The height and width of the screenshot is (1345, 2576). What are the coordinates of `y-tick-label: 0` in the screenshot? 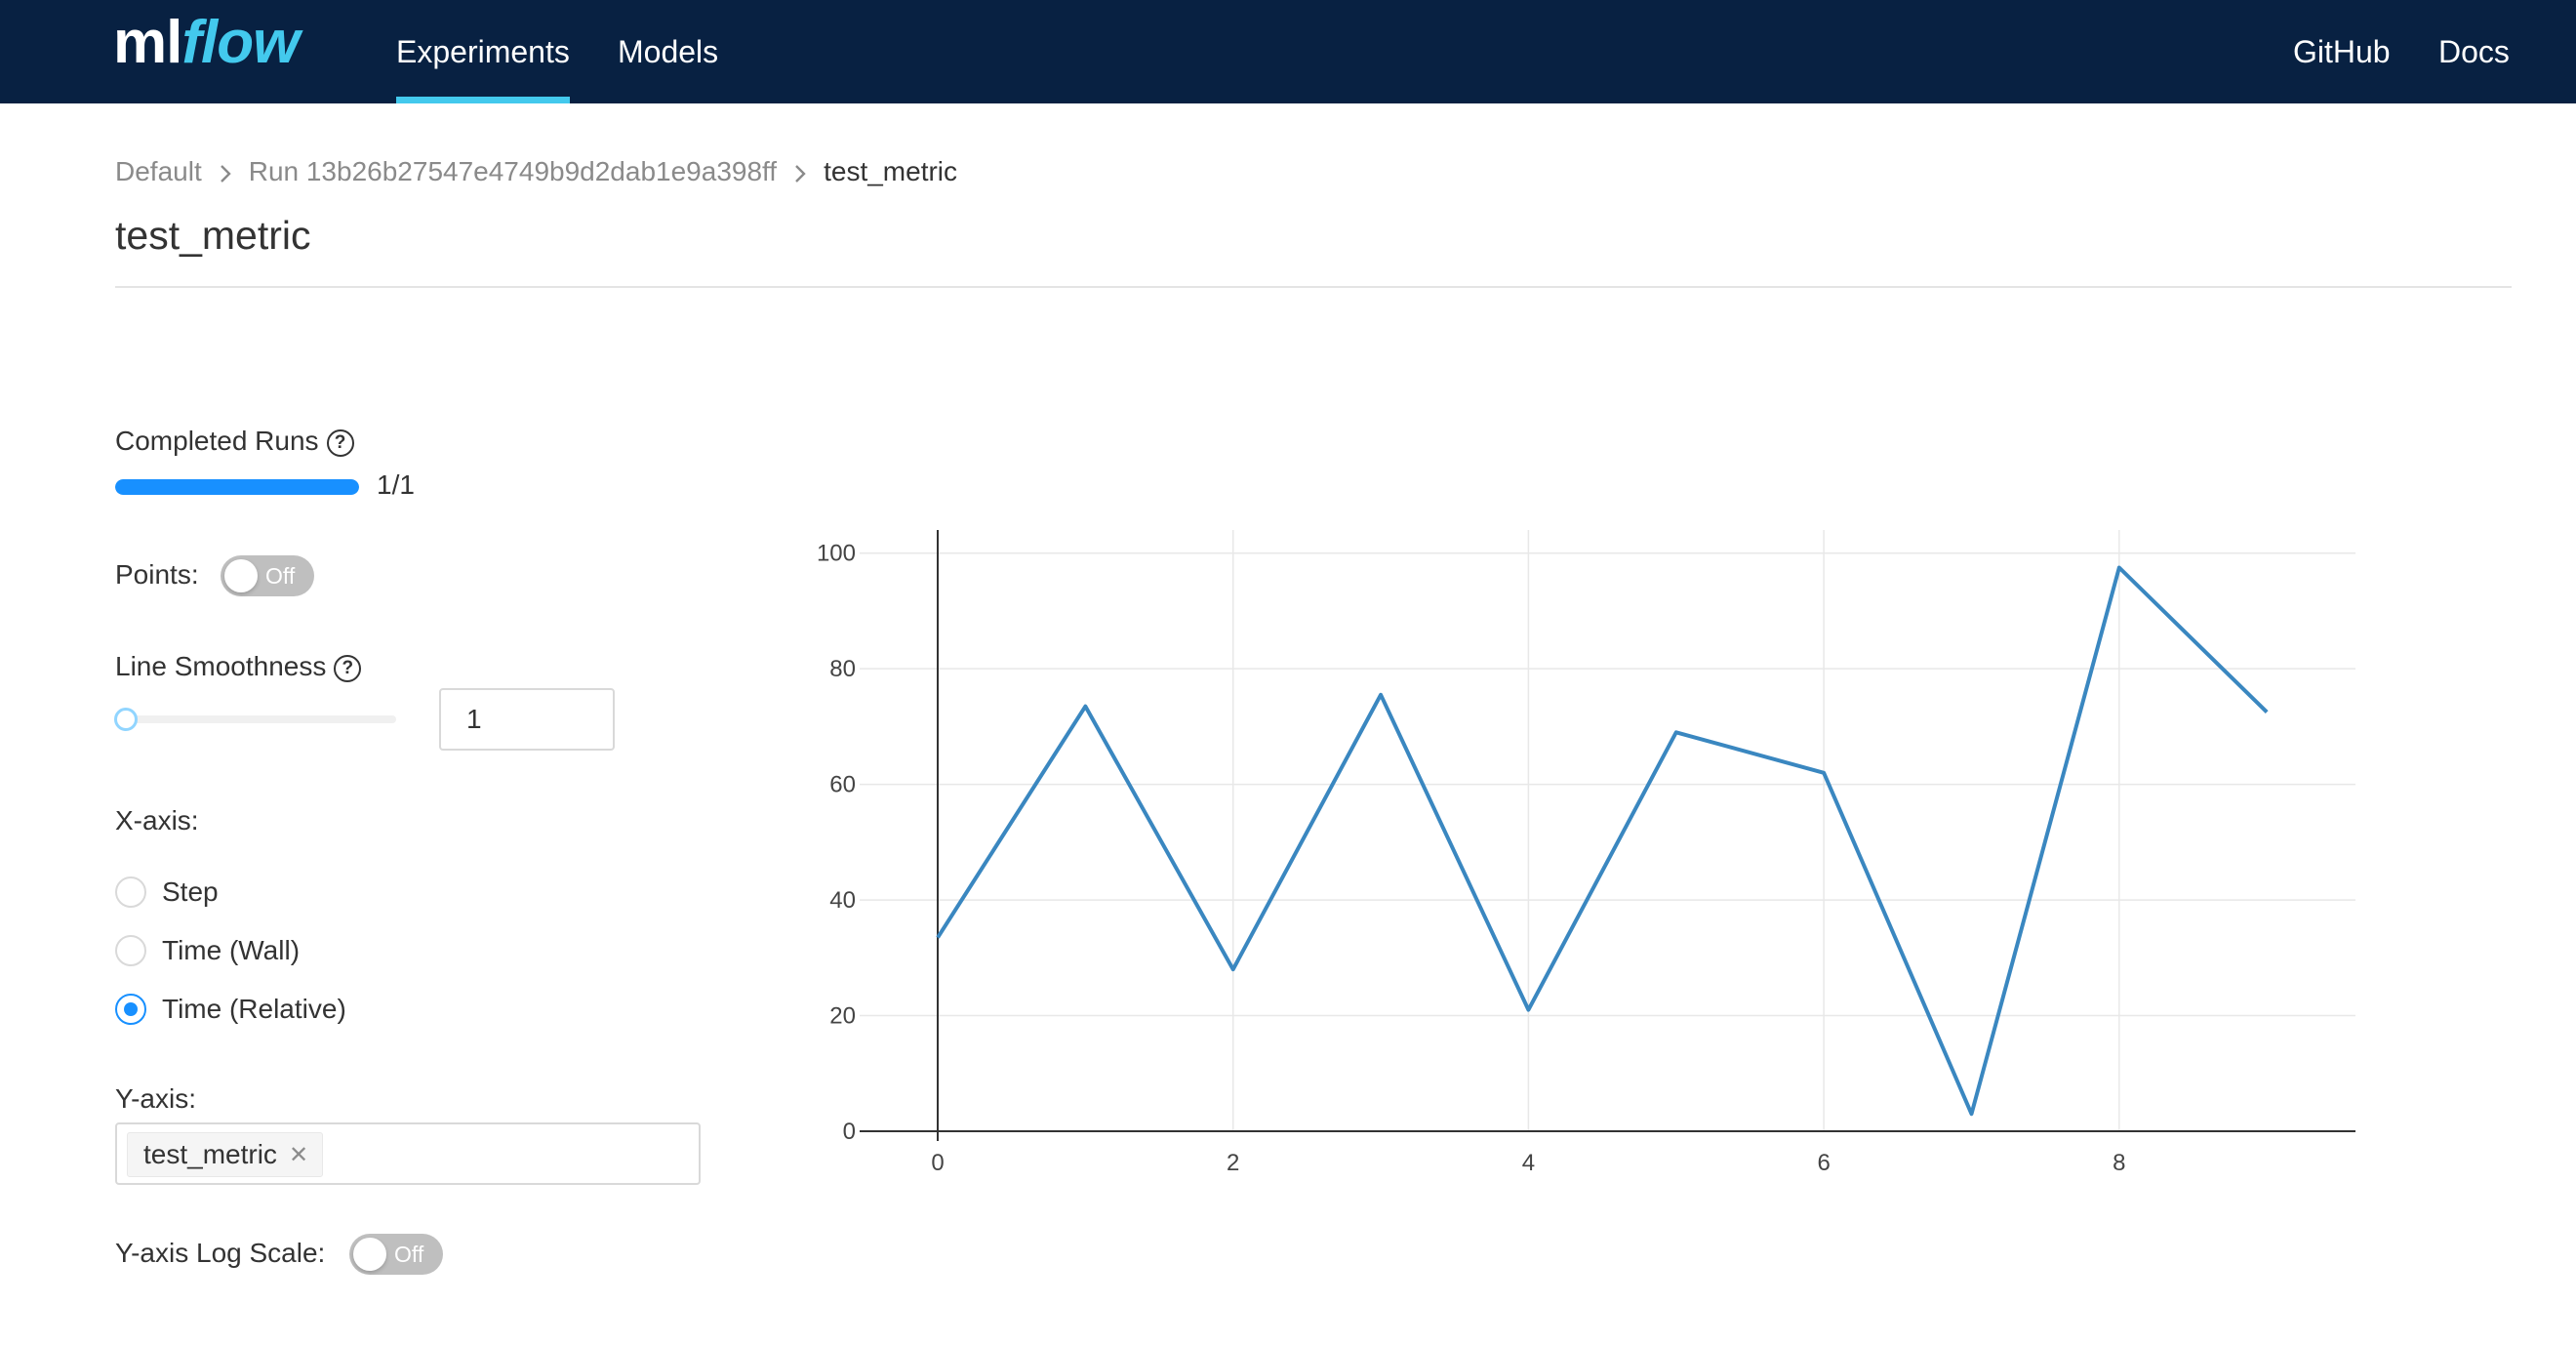 It's located at (849, 1132).